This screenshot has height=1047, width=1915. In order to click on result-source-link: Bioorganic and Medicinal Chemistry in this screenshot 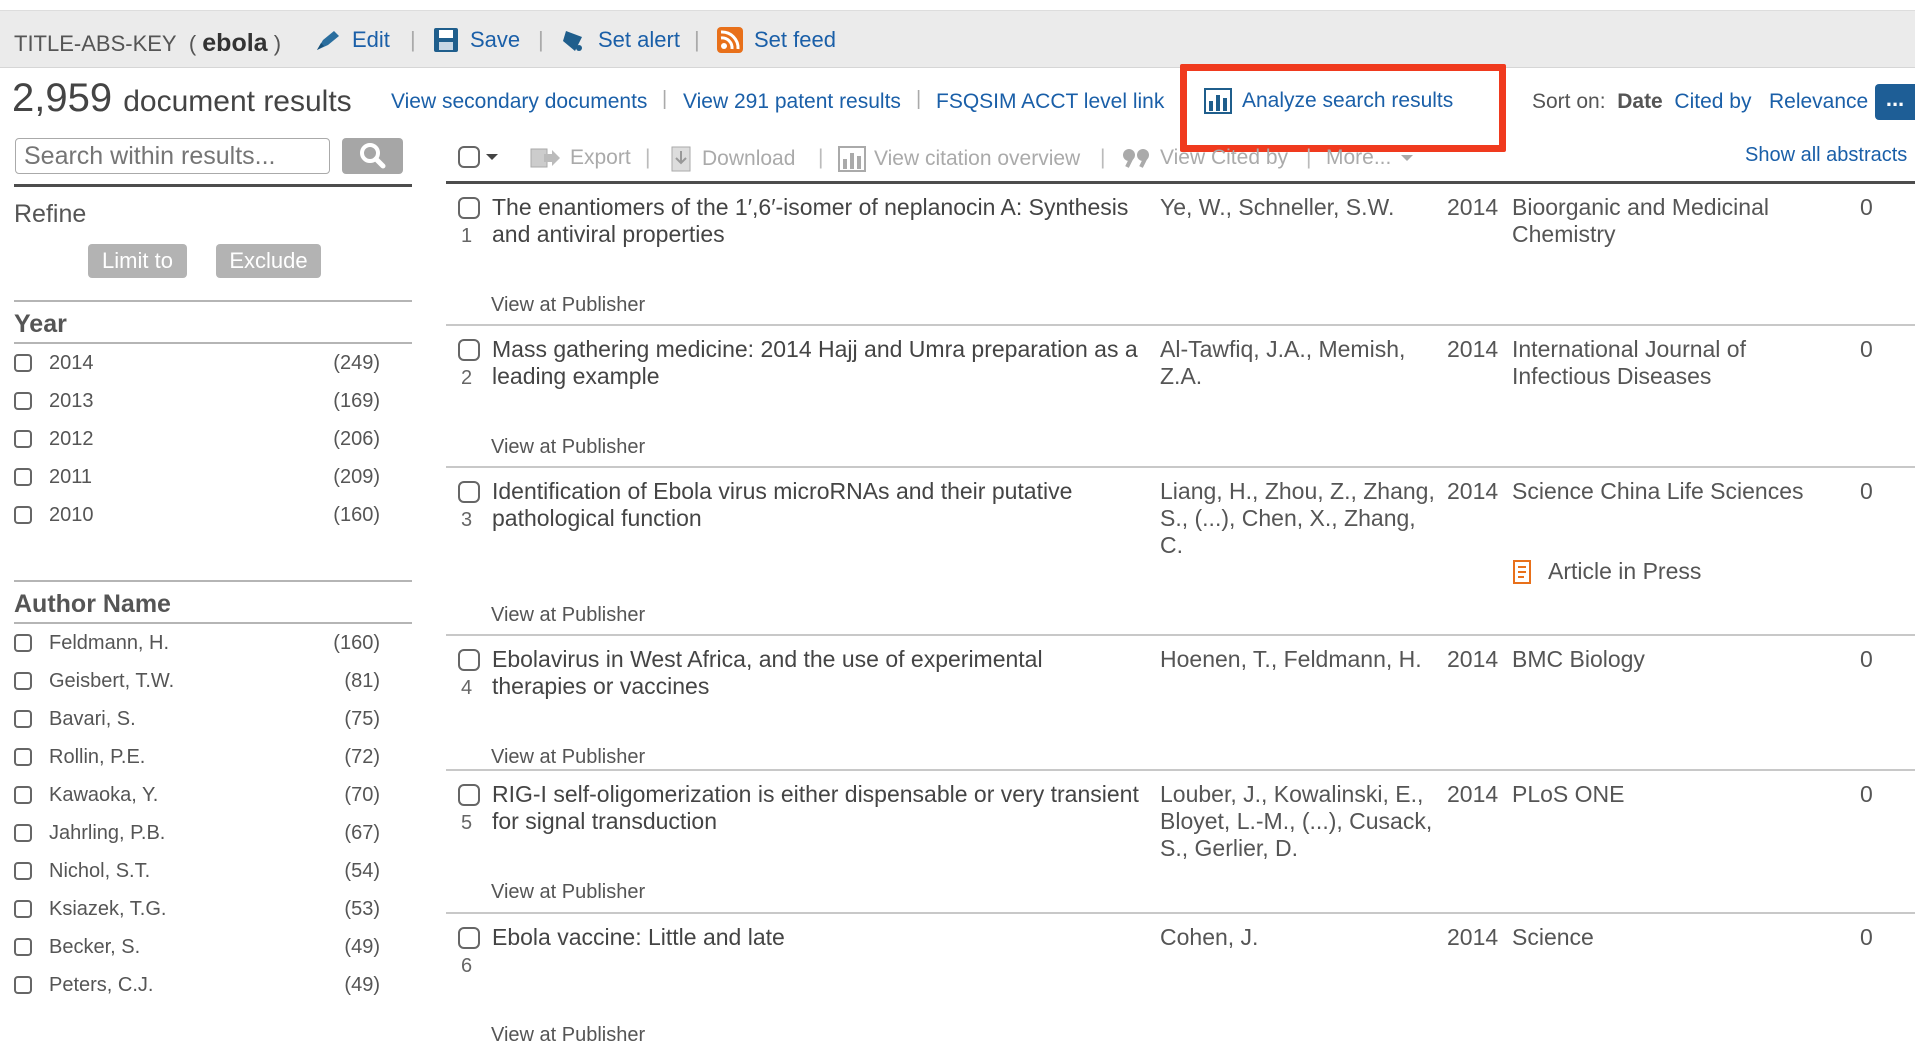, I will do `click(1662, 221)`.